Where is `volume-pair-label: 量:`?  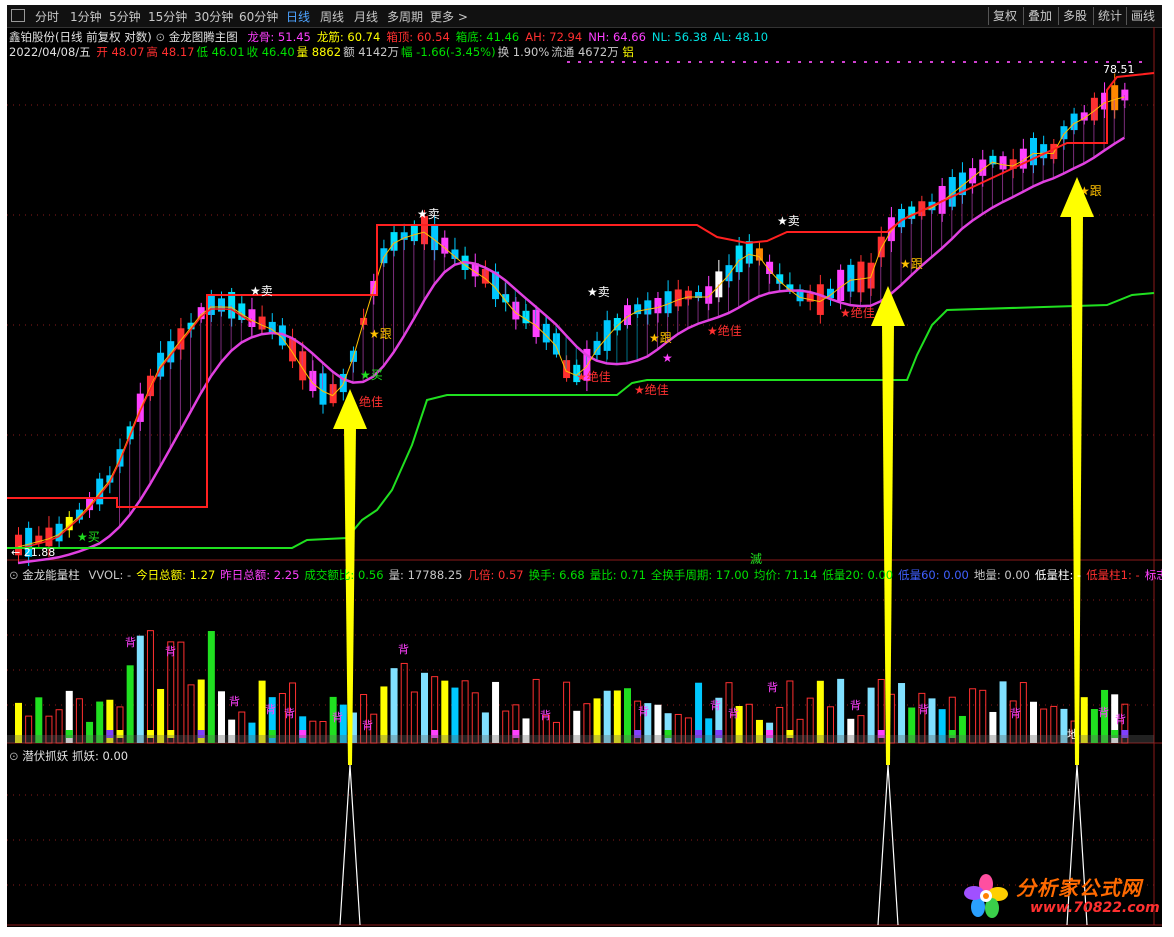 volume-pair-label: 量: is located at coordinates (396, 575).